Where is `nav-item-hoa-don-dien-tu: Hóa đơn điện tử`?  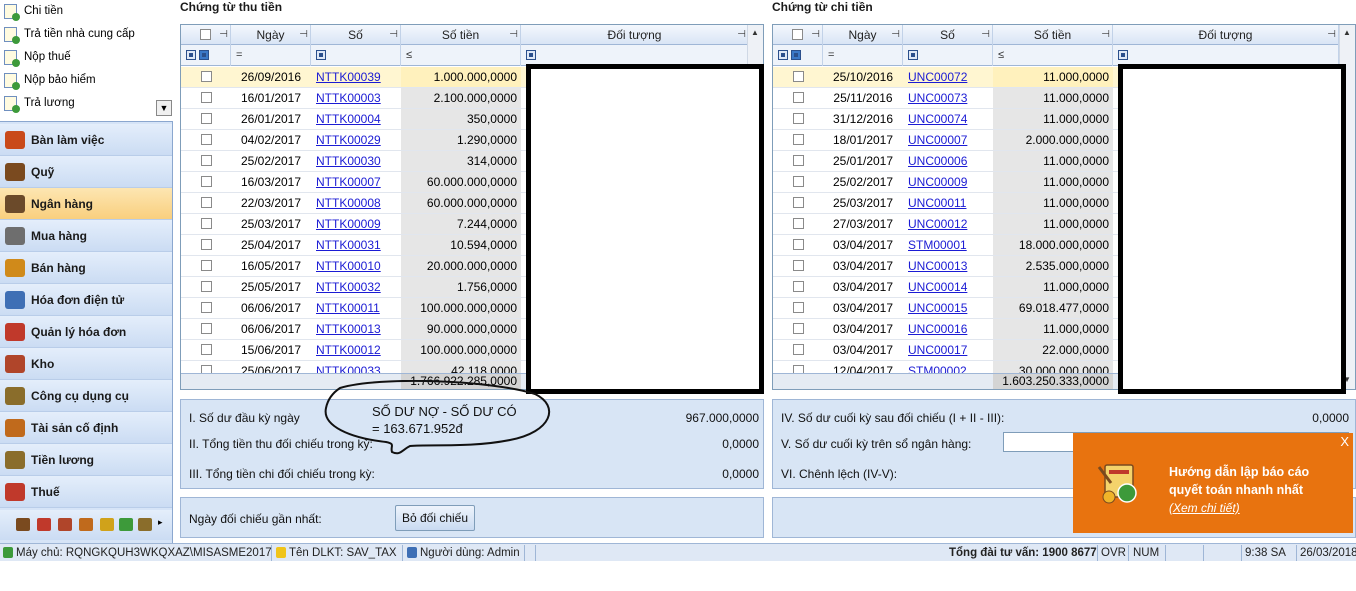
nav-item-hoa-don-dien-tu: Hóa đơn điện tử is located at coordinates (86, 300).